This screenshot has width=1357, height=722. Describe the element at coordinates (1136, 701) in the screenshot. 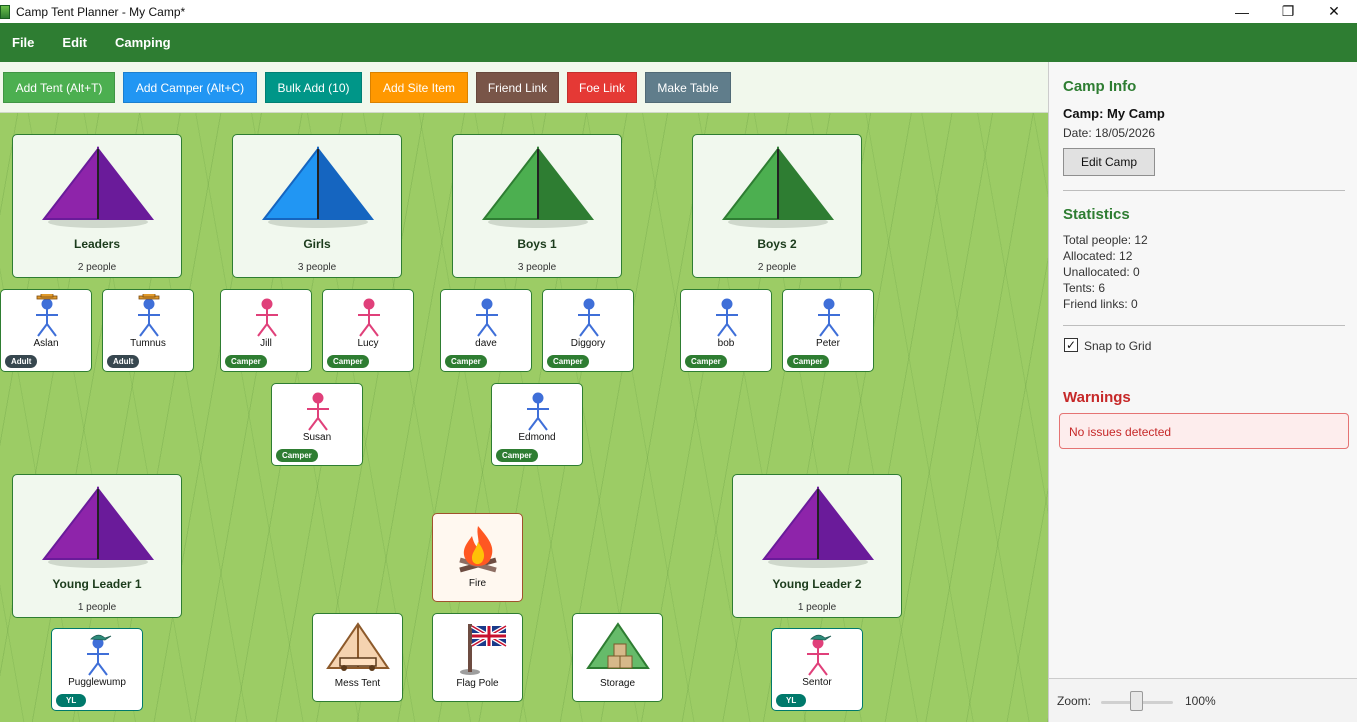

I see `zoom-slider-thumb` at that location.